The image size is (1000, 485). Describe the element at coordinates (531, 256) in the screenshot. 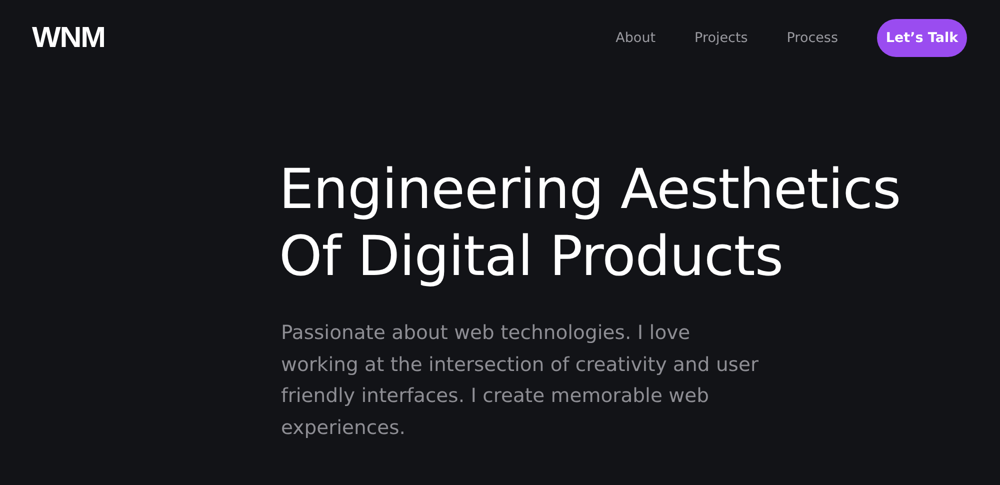

I see `hero-heading-line: Of Digital Products` at that location.